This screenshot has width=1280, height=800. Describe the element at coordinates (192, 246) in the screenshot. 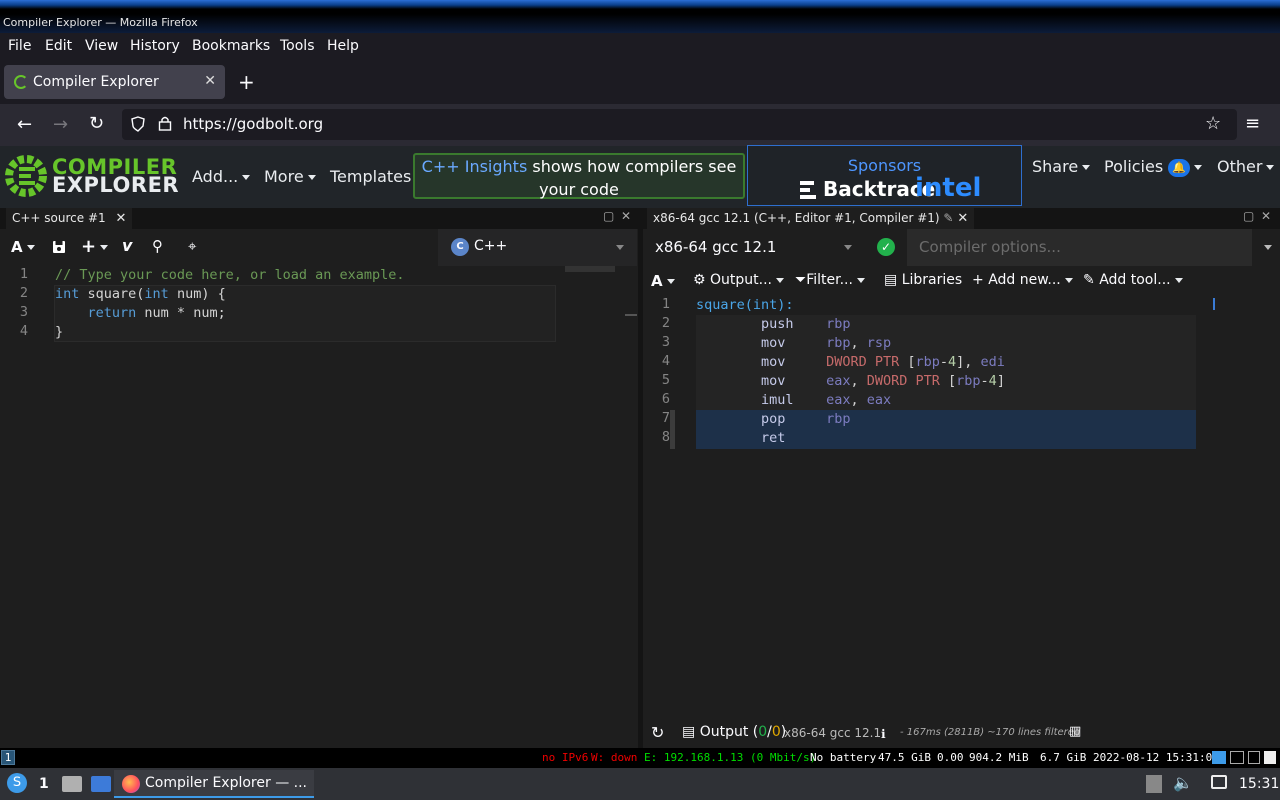

I see `pin-icon: ⌖` at that location.